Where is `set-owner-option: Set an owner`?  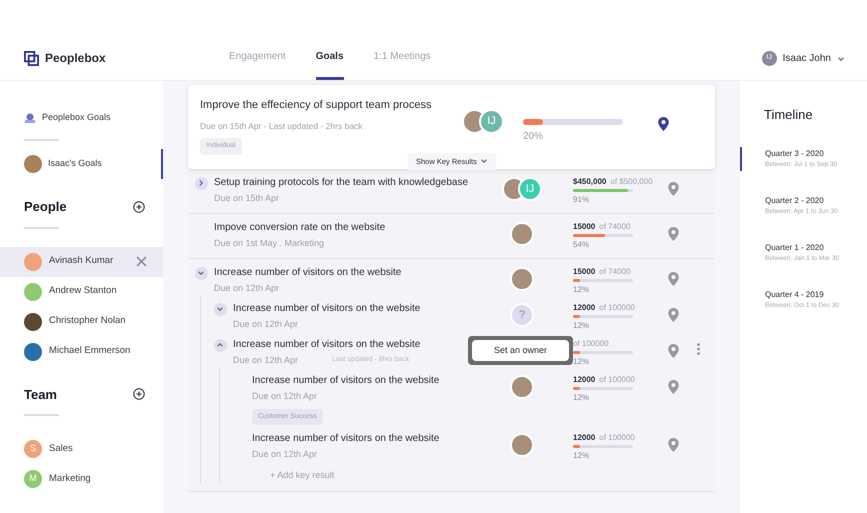 set-owner-option: Set an owner is located at coordinates (521, 351).